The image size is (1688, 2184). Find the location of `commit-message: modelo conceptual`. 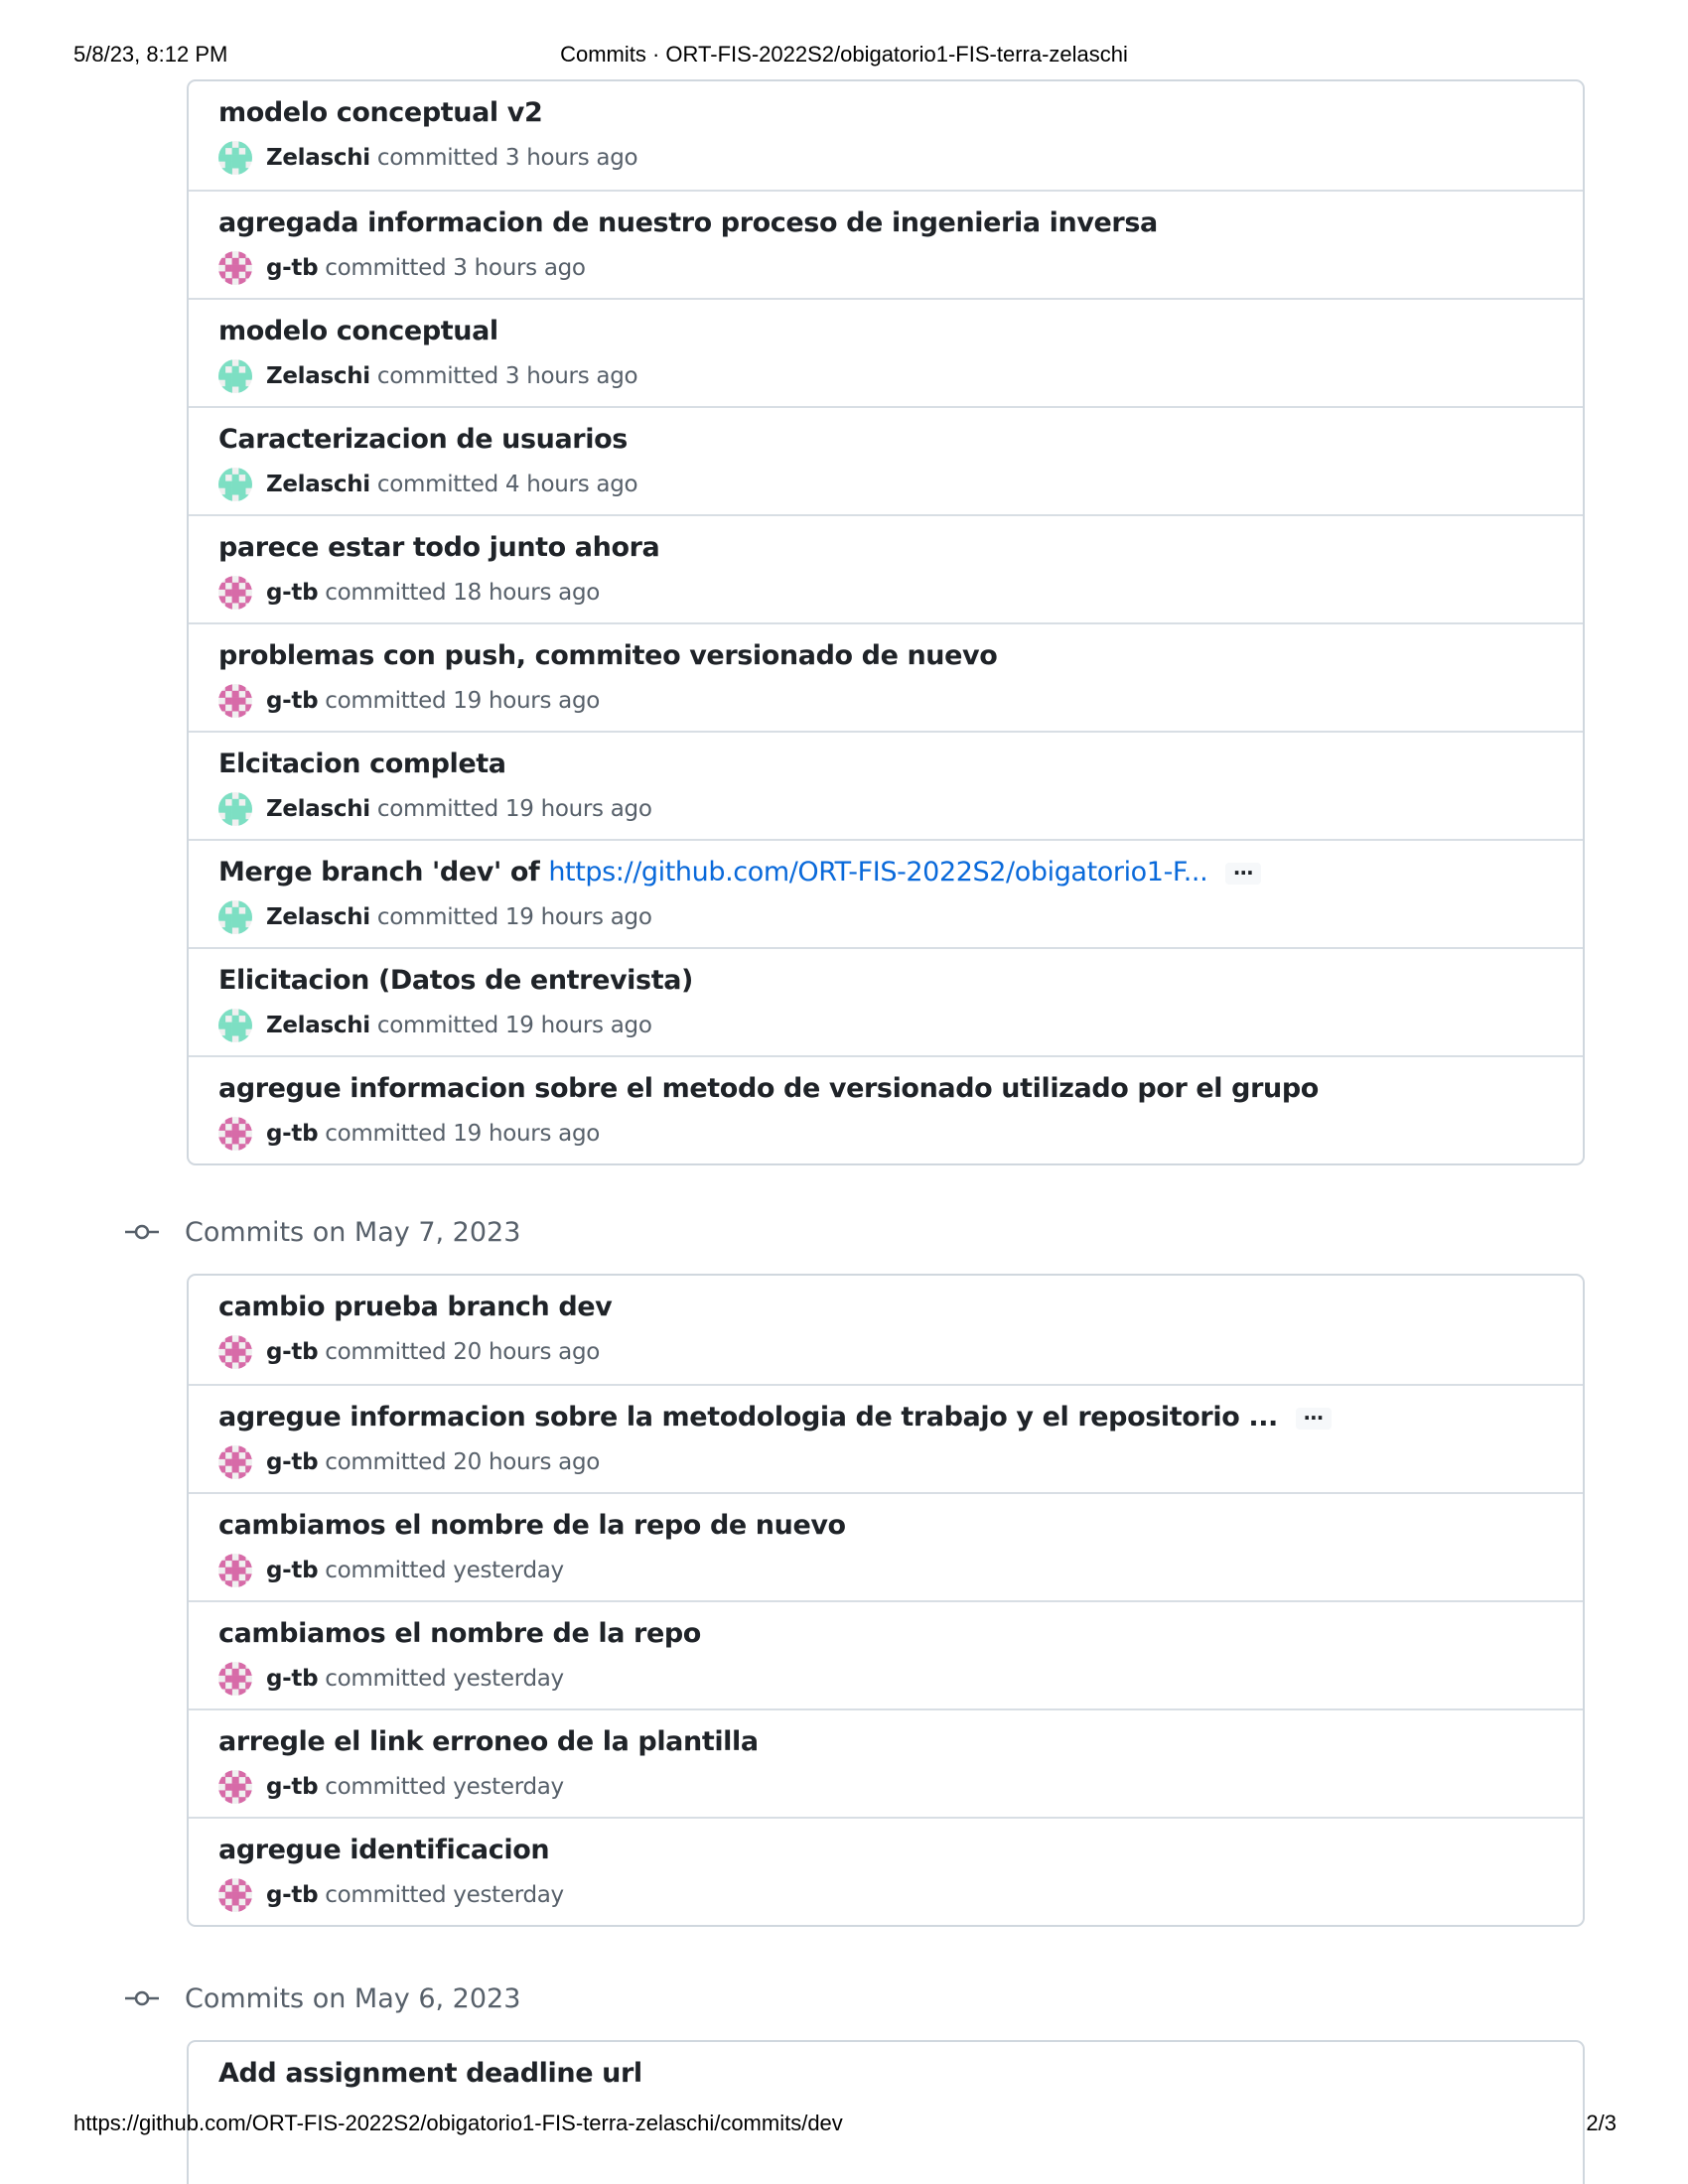

commit-message: modelo conceptual is located at coordinates (358, 331).